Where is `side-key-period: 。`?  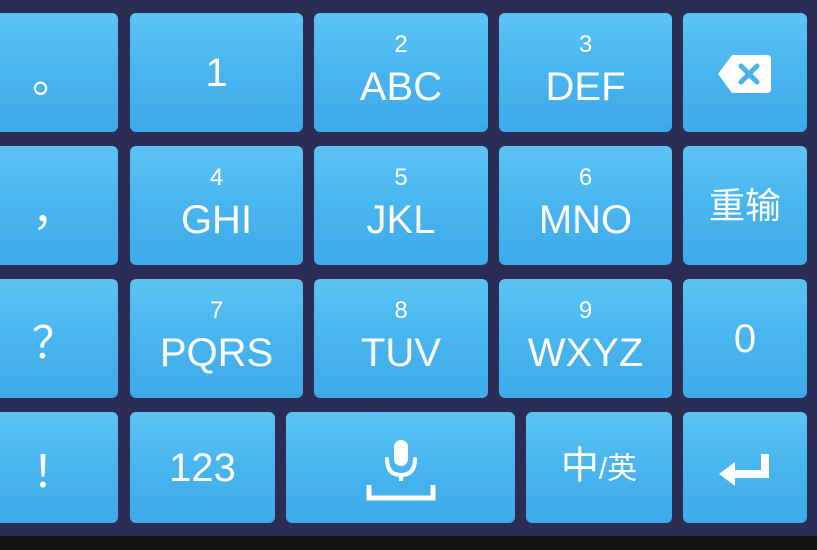
side-key-period: 。 is located at coordinates (59, 72).